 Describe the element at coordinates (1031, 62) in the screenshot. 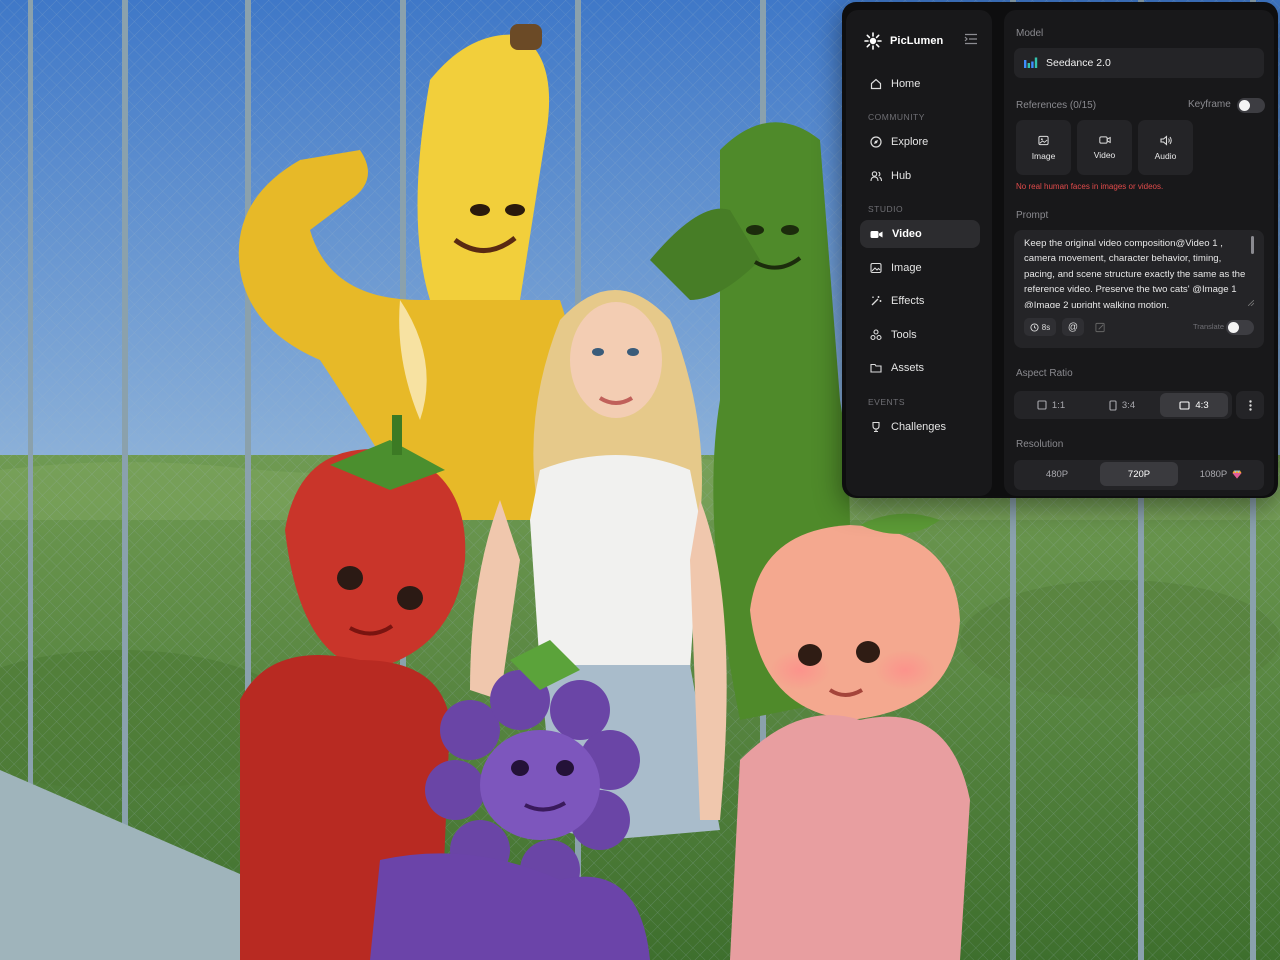

I see `seedance-model-icon` at that location.